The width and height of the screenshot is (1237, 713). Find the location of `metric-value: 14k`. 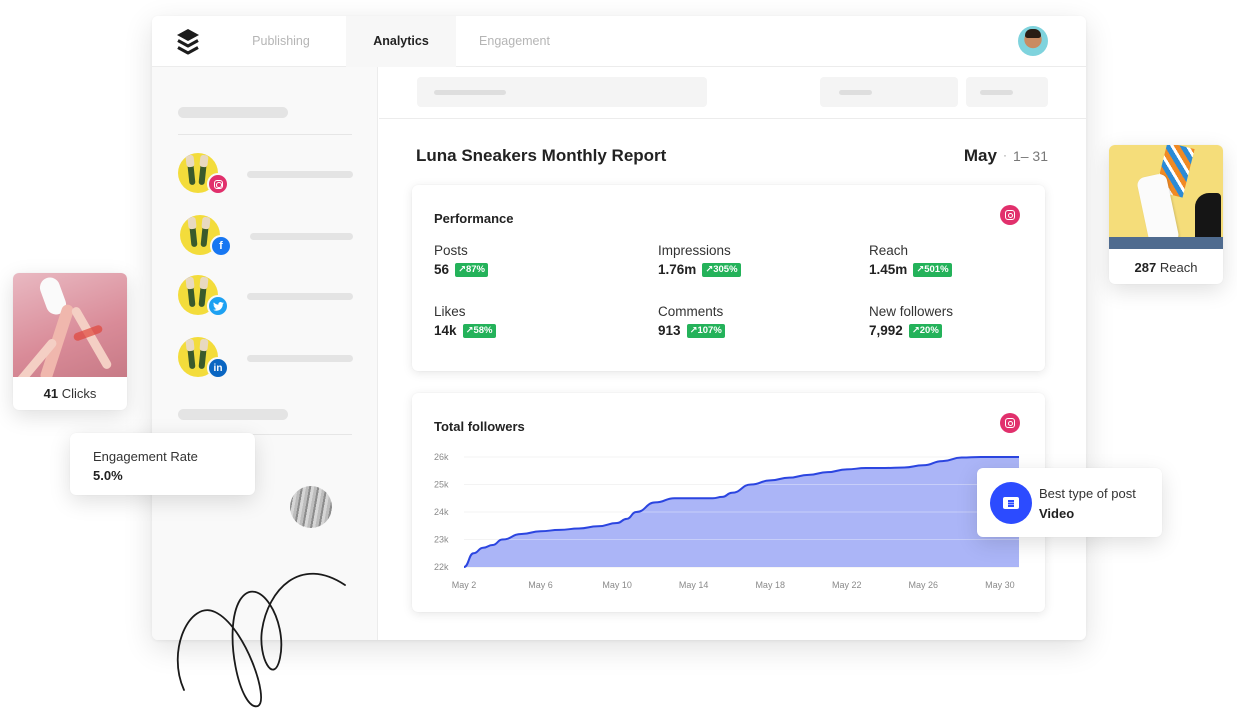

metric-value: 14k is located at coordinates (445, 330).